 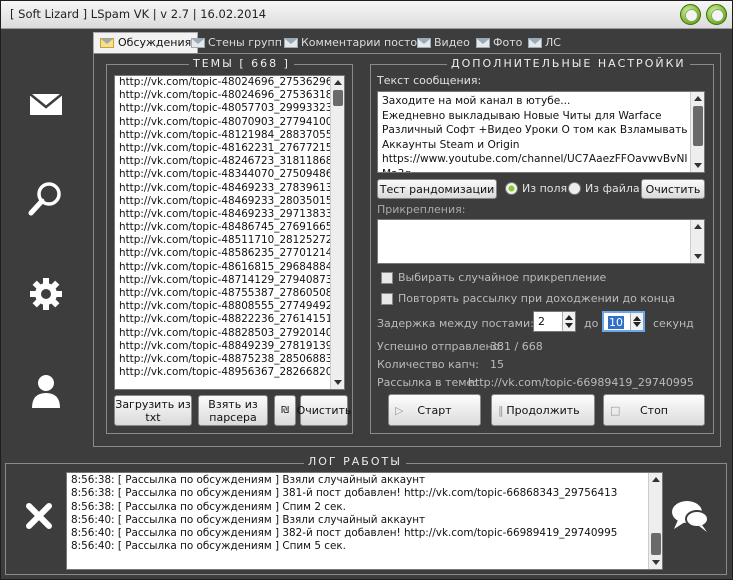 What do you see at coordinates (427, 382) in the screenshot?
I see `current-topic-label: Рассылка в теме:` at bounding box center [427, 382].